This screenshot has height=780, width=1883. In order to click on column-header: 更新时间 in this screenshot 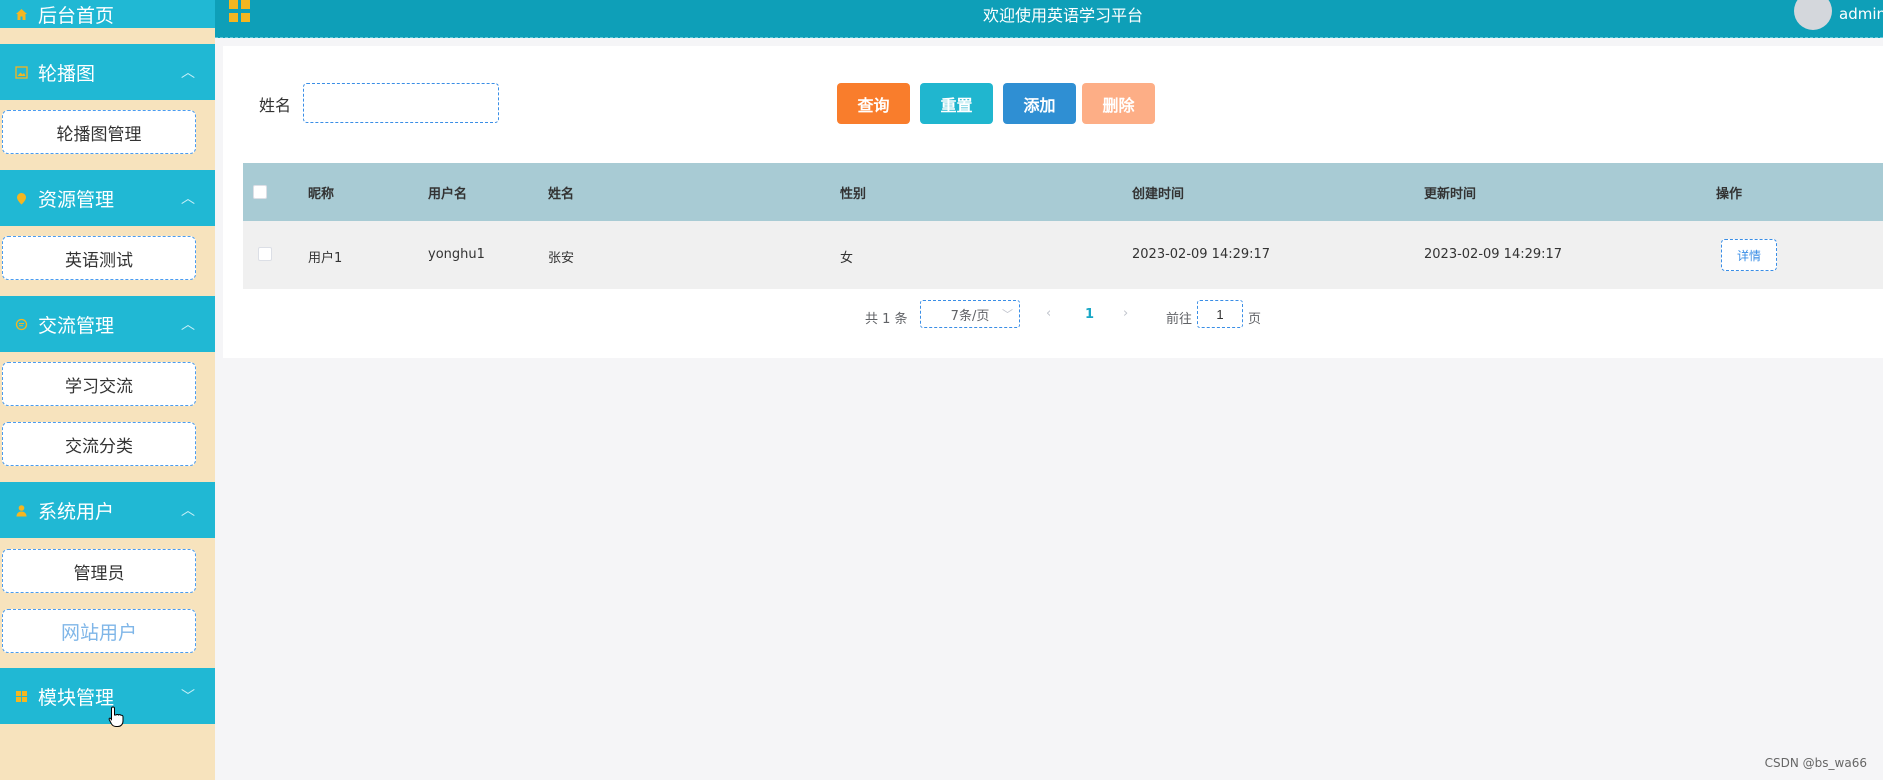, I will do `click(1450, 194)`.